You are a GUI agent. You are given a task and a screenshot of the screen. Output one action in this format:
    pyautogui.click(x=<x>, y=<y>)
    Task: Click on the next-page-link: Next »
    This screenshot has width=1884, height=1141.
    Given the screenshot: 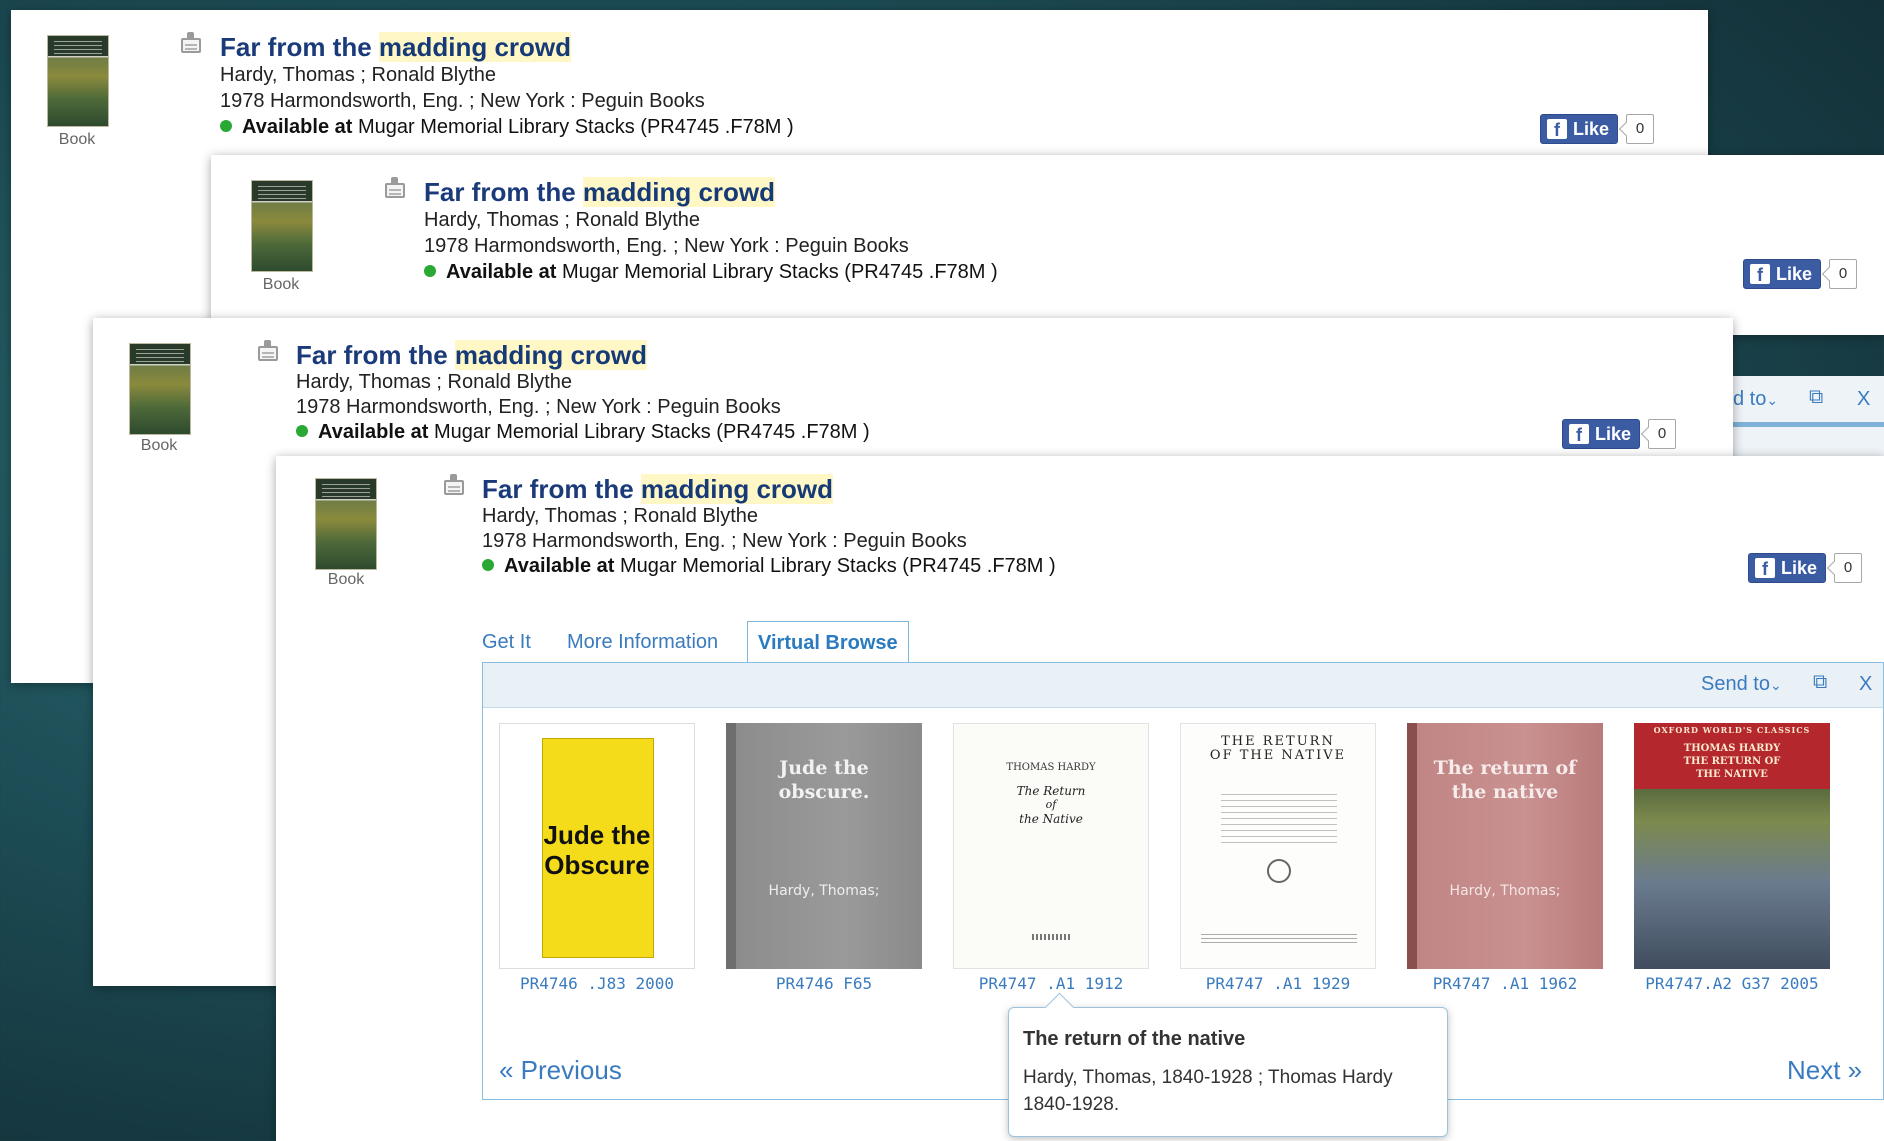 What is the action you would take?
    pyautogui.click(x=1824, y=1070)
    